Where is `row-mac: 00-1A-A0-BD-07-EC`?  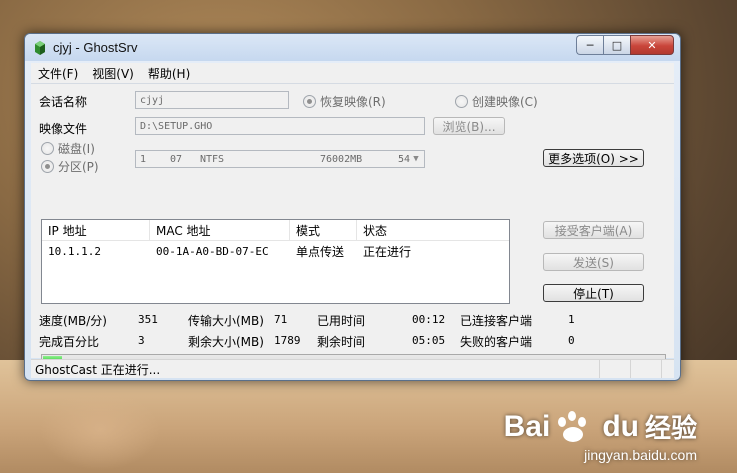
row-mac: 00-1A-A0-BD-07-EC is located at coordinates (212, 251).